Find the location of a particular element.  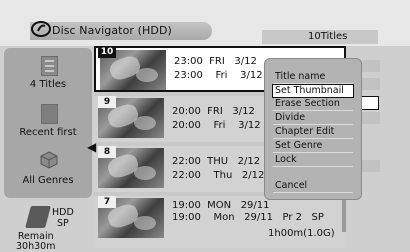

title-record-info: 20:00 Fri 3/12 is located at coordinates (216, 125).